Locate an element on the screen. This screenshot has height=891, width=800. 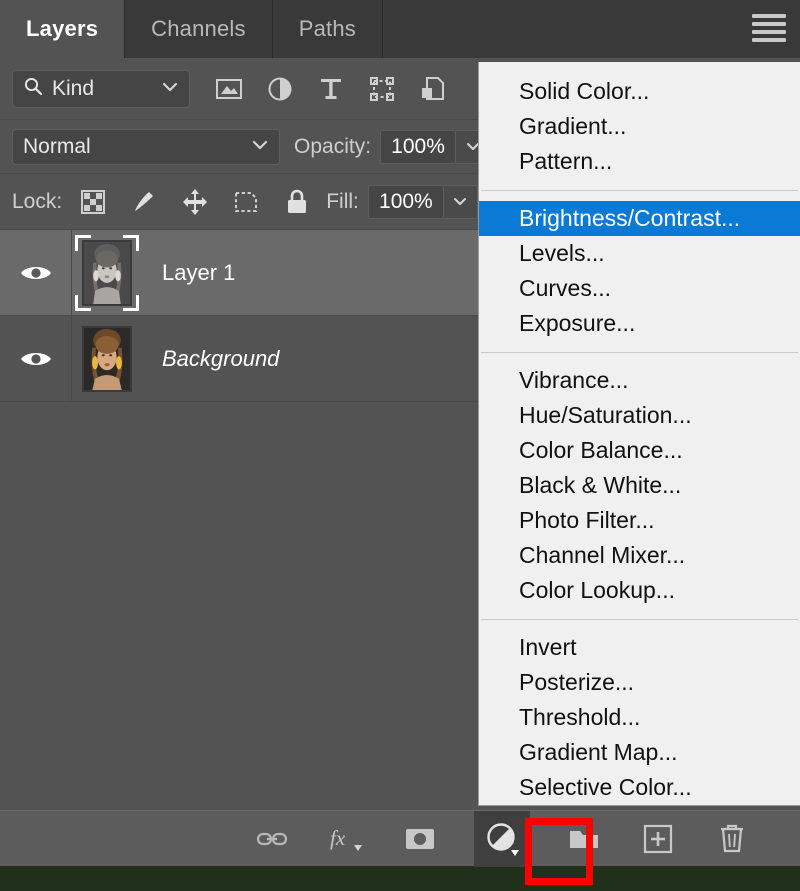
fill-label: Fill: is located at coordinates (342, 201).